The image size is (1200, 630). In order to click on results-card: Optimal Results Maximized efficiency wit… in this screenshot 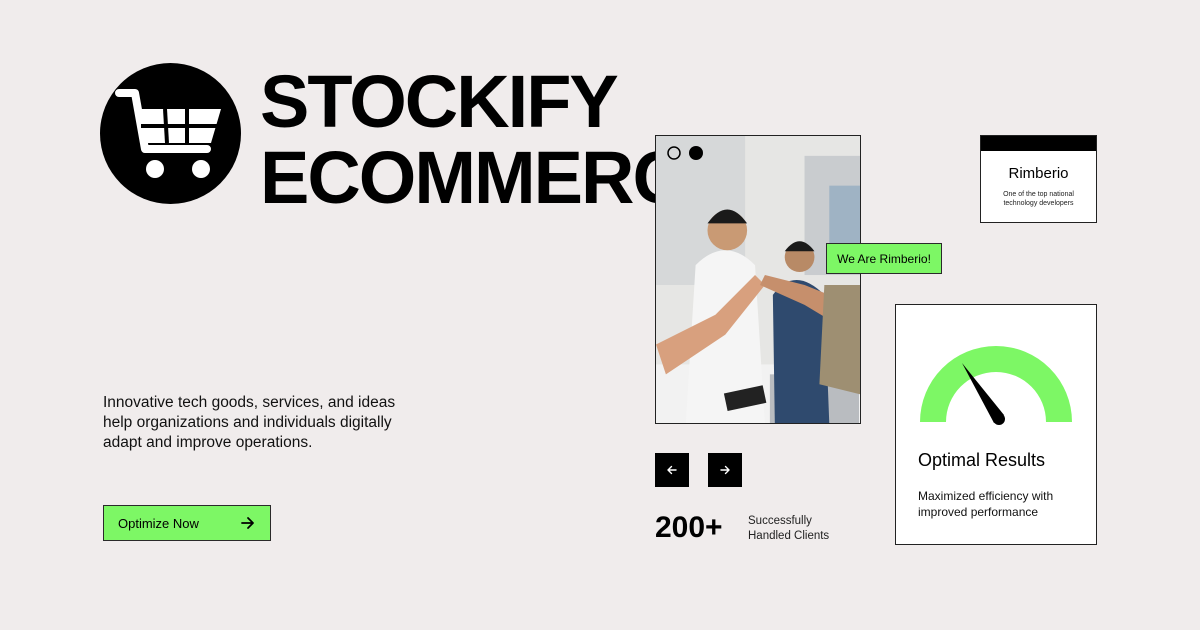, I will do `click(996, 424)`.